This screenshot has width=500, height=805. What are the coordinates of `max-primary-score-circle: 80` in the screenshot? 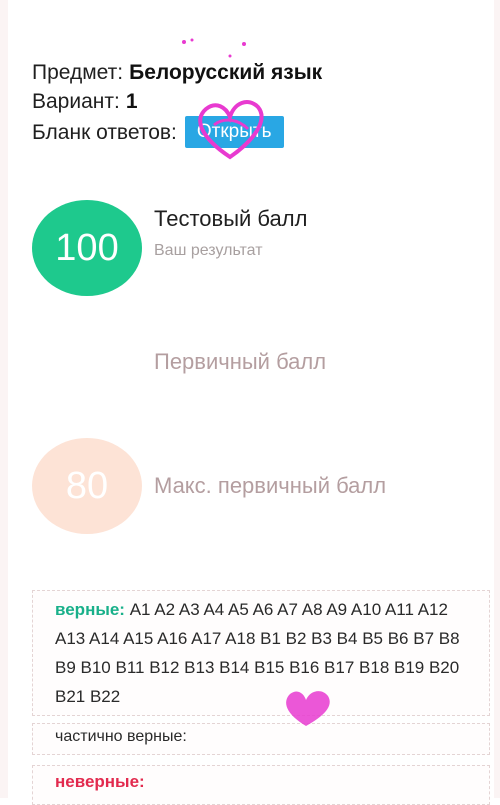 It's located at (87, 486).